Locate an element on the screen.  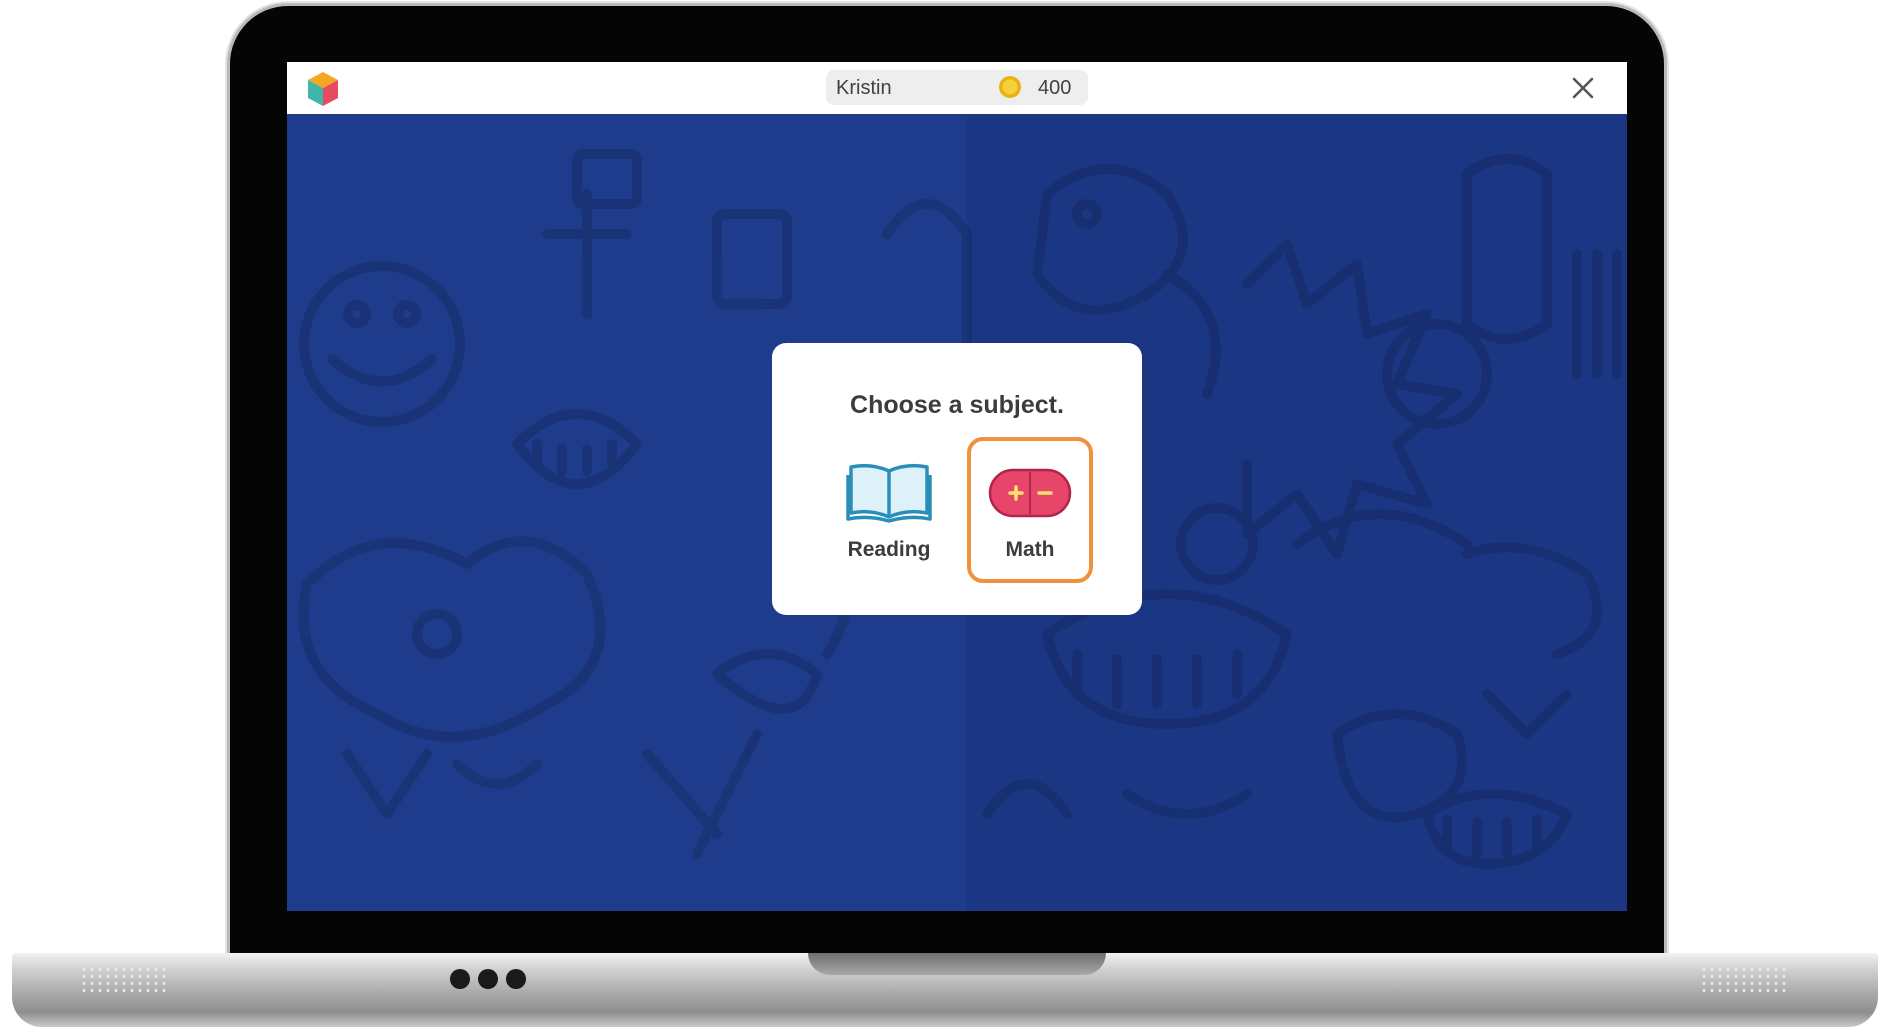
speaker-grille-left is located at coordinates (123, 980).